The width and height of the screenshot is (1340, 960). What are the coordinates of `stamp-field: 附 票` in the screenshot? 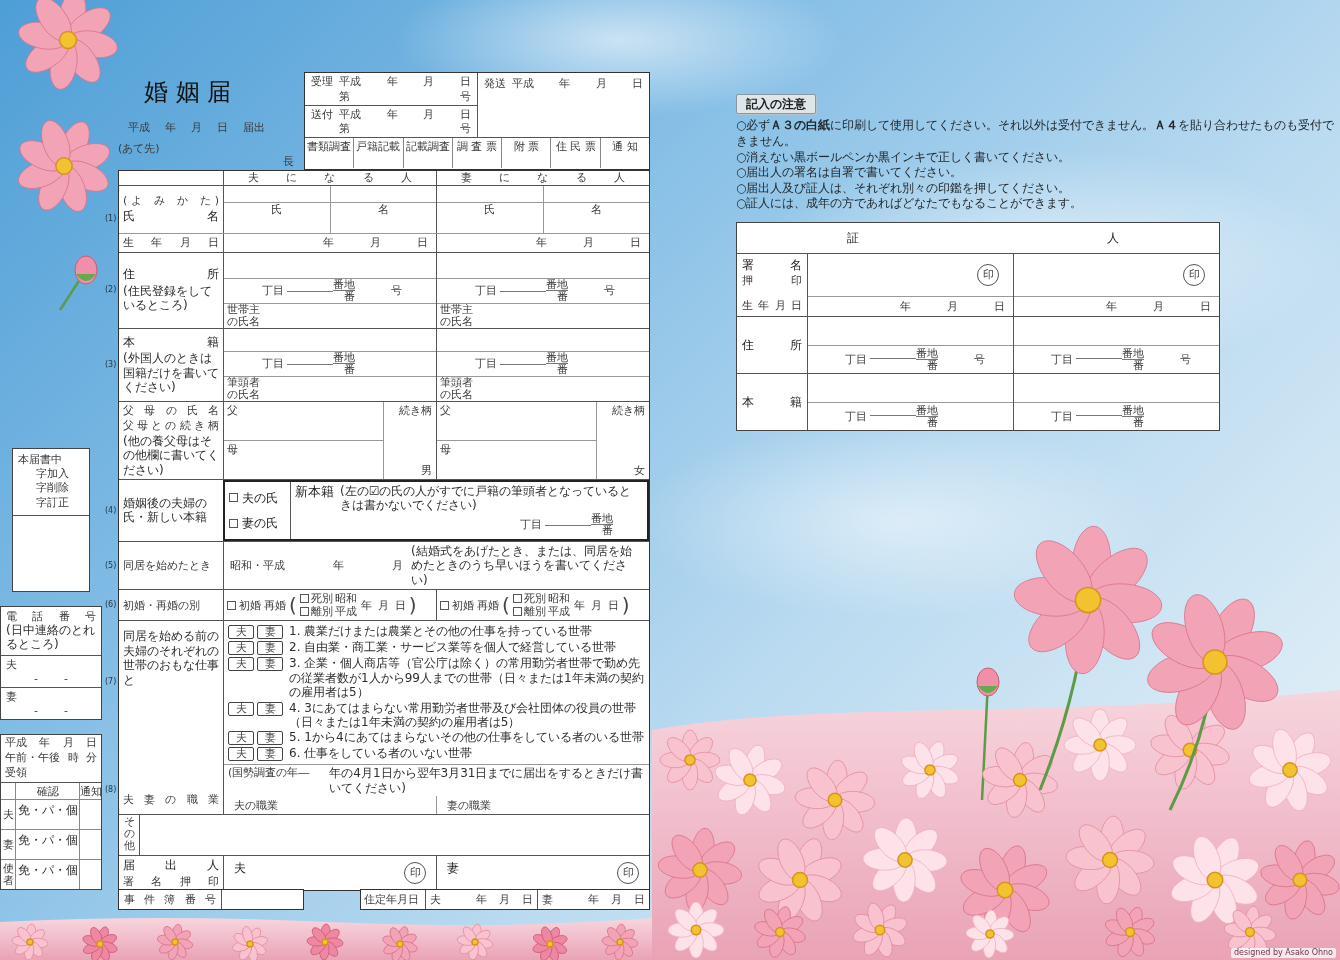 It's located at (526, 153).